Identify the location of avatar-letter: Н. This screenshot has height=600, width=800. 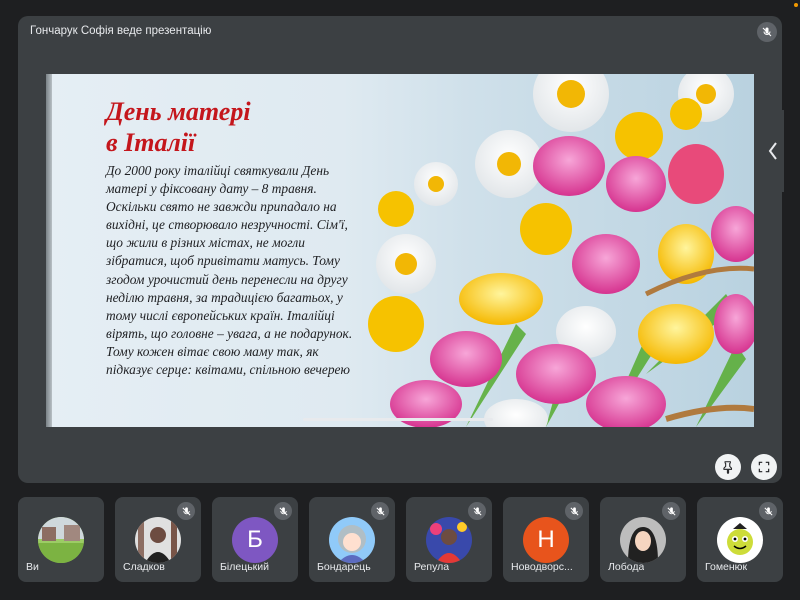
(546, 540).